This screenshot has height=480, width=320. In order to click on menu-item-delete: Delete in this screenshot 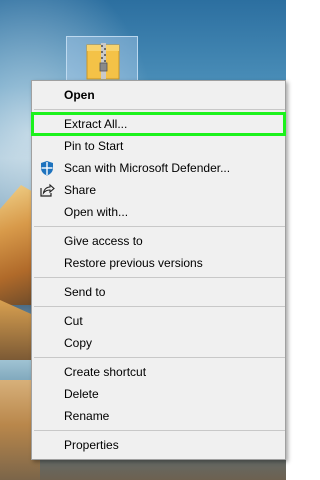, I will do `click(158, 394)`.